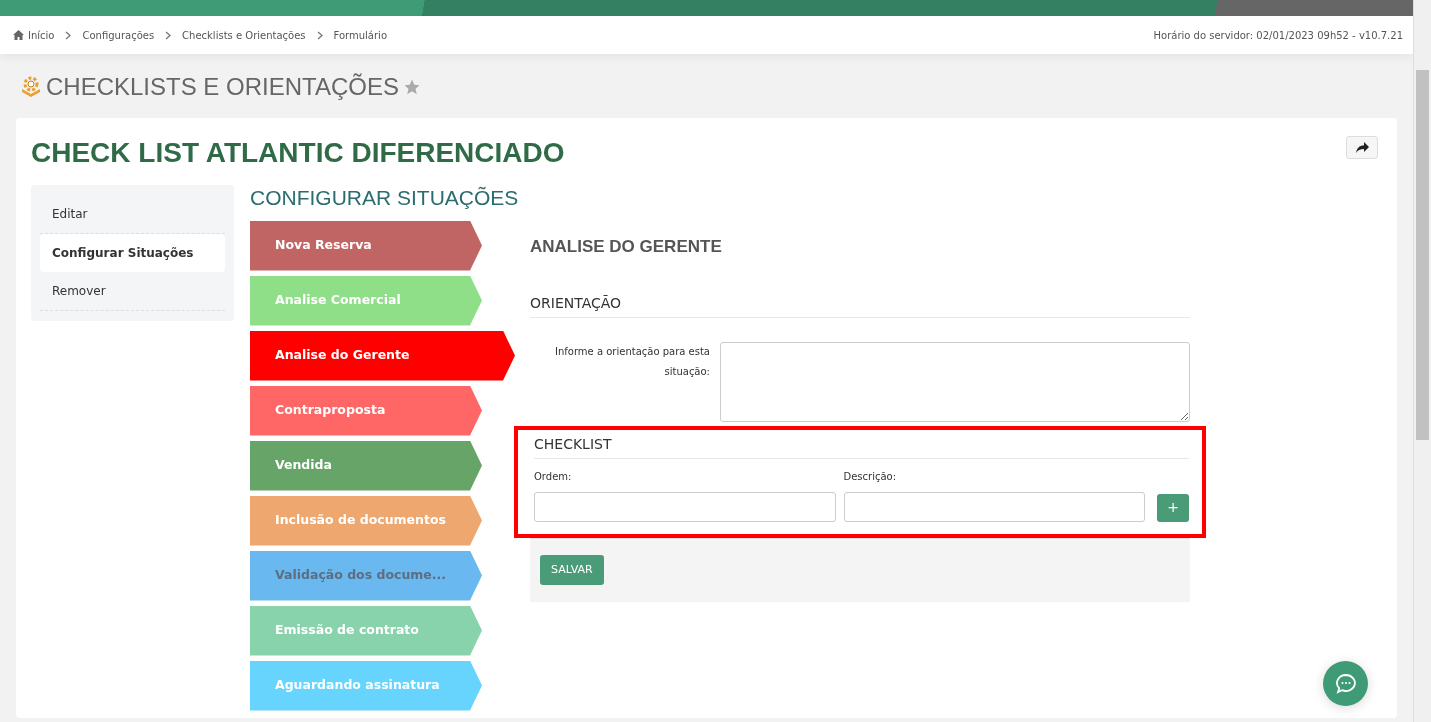  What do you see at coordinates (366, 465) in the screenshot?
I see `stage-tab: Vendida` at bounding box center [366, 465].